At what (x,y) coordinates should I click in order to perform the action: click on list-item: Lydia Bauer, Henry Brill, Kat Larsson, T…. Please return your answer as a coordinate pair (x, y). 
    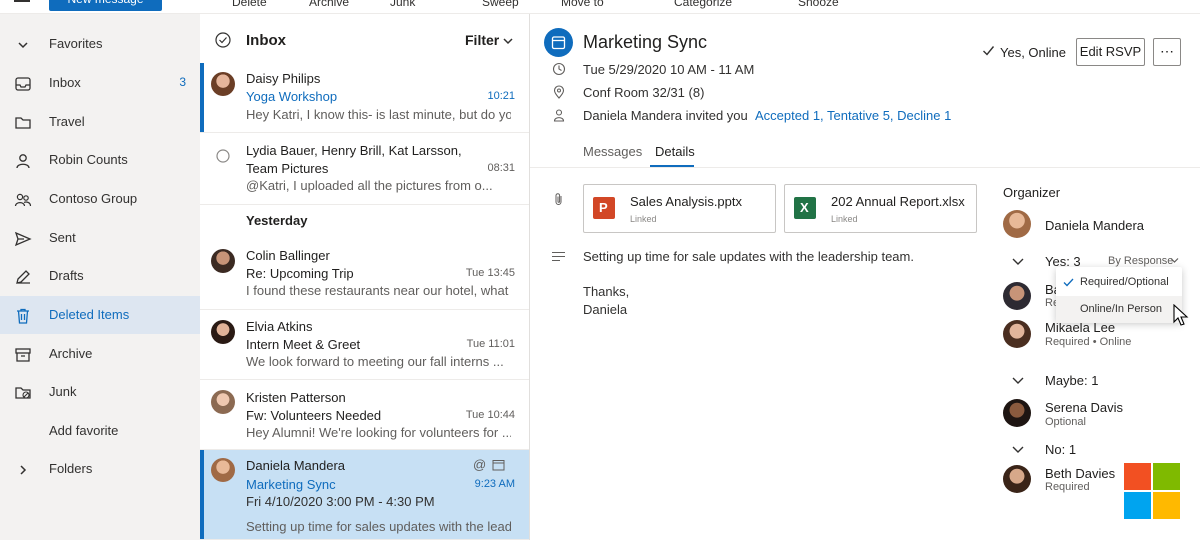
    Looking at the image, I should click on (364, 169).